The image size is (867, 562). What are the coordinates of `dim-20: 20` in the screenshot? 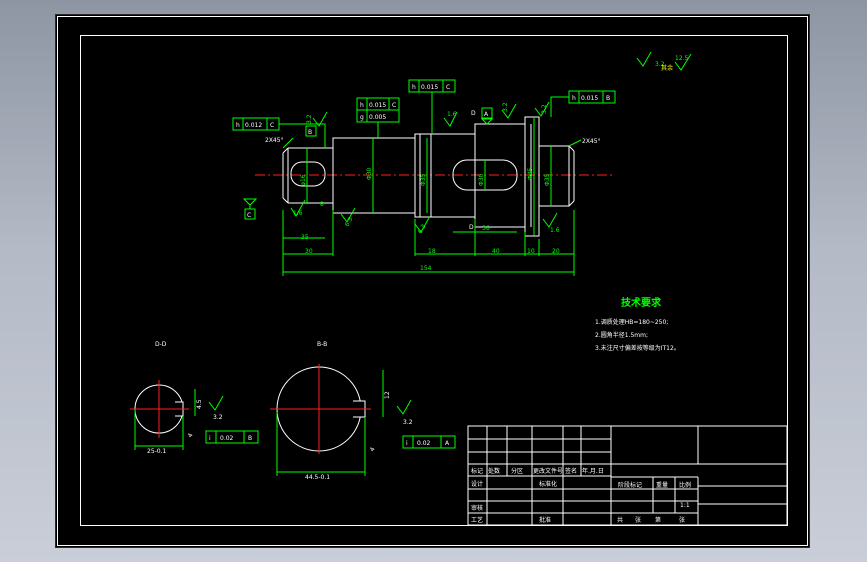 It's located at (556, 251).